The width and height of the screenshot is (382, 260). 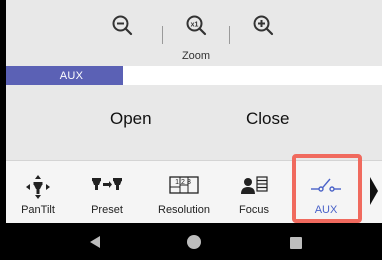 I want to click on magnifier-plus-icon, so click(x=263, y=25).